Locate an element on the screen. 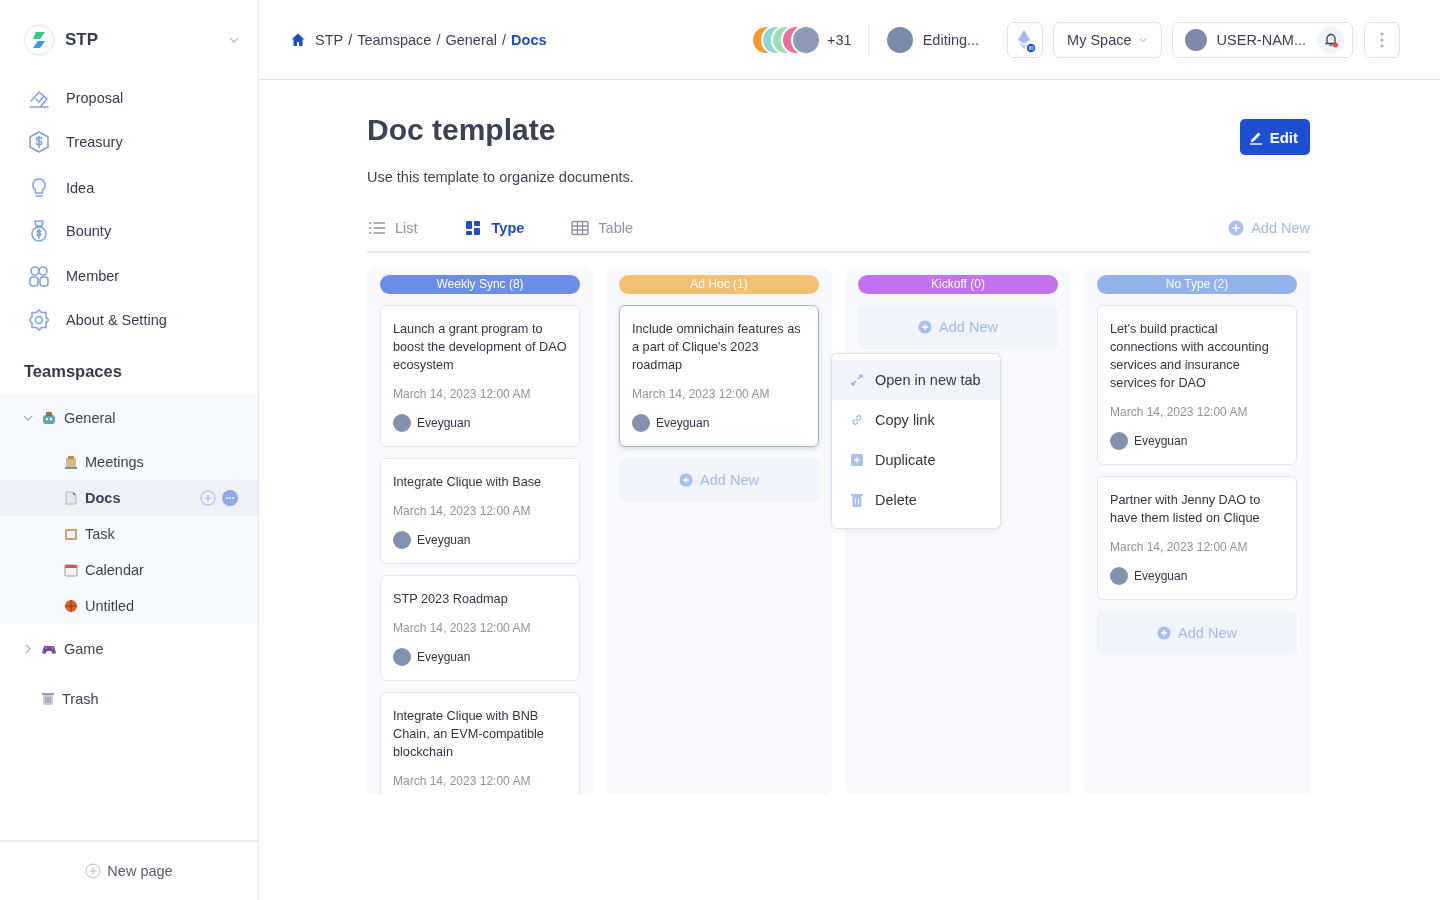 Image resolution: width=1440 pixels, height=900 pixels. breadcrumb-link: General is located at coordinates (471, 39).